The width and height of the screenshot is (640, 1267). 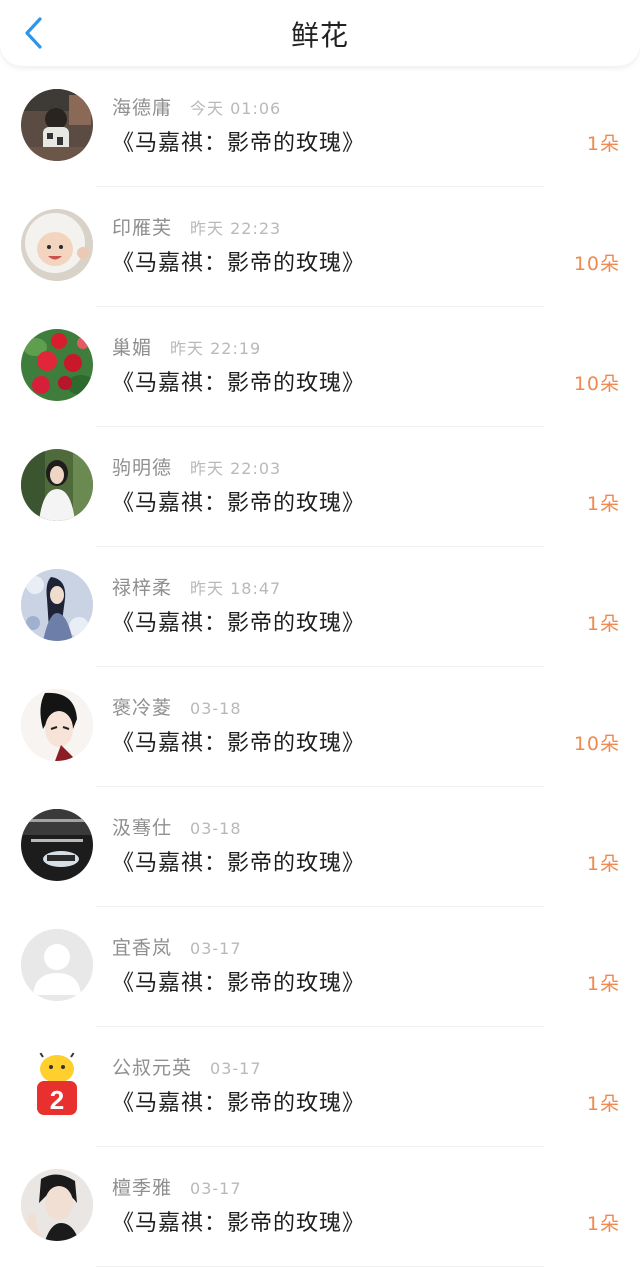 I want to click on list-item: 檀季雅 03-17 《马嘉祺：影帝的玫瑰》 1朵, so click(x=320, y=1207).